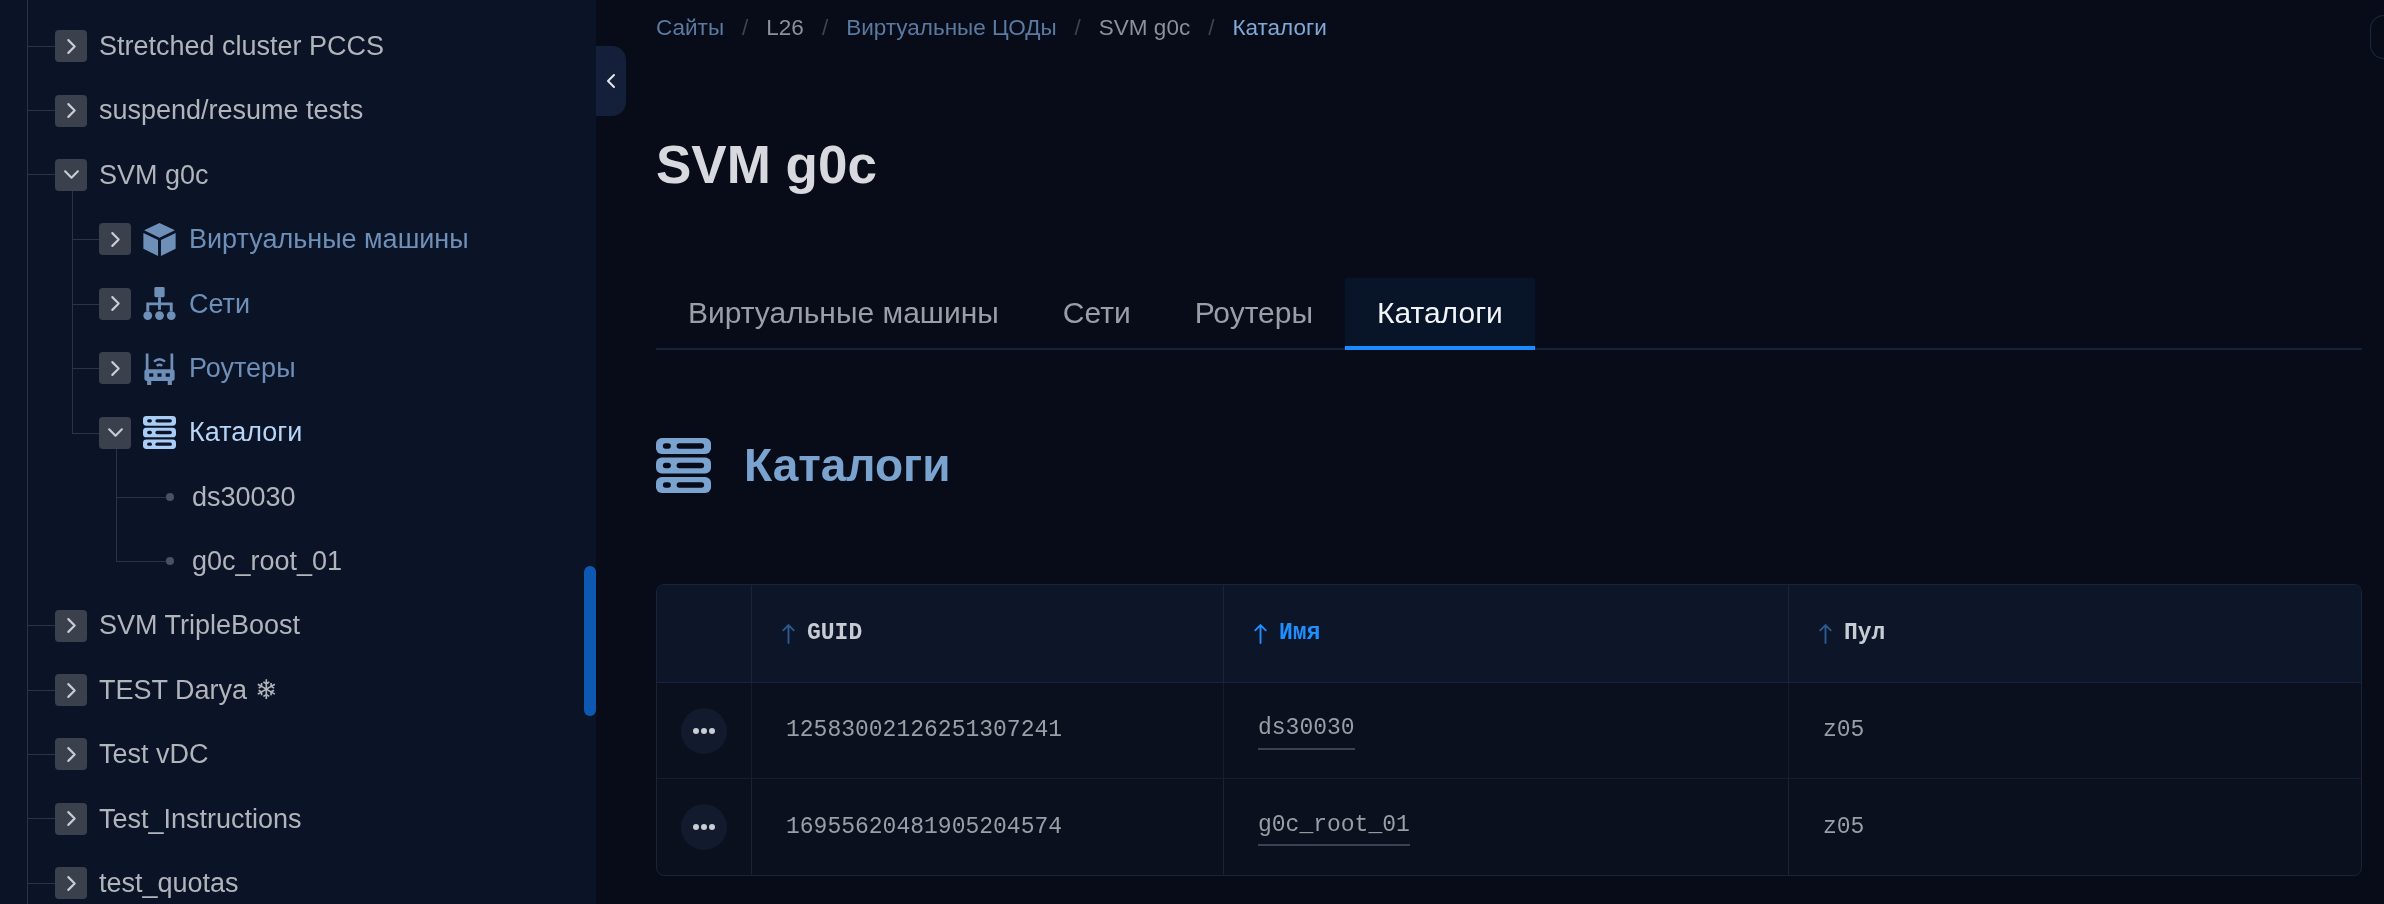  Describe the element at coordinates (1144, 28) in the screenshot. I see `breadcrumb-item: SVM g0c` at that location.